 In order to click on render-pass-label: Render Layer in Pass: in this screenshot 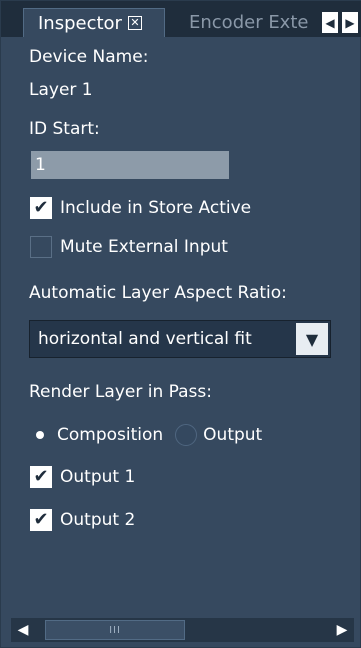, I will do `click(120, 392)`.